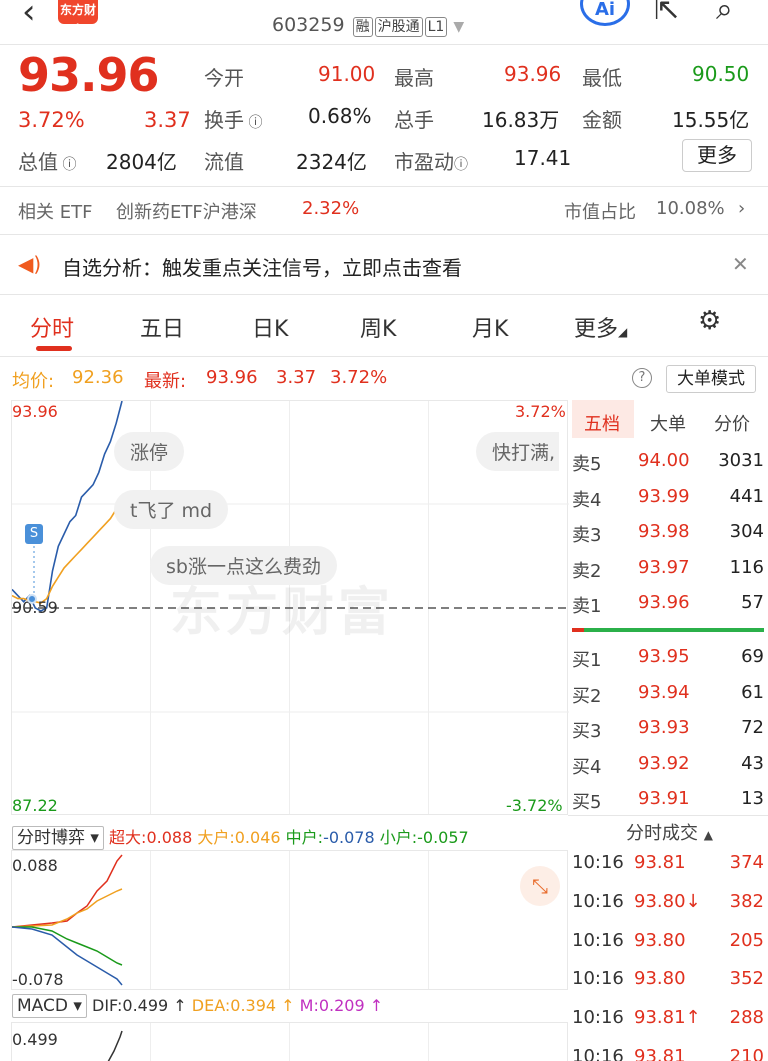  I want to click on low-value: 90.50, so click(721, 74).